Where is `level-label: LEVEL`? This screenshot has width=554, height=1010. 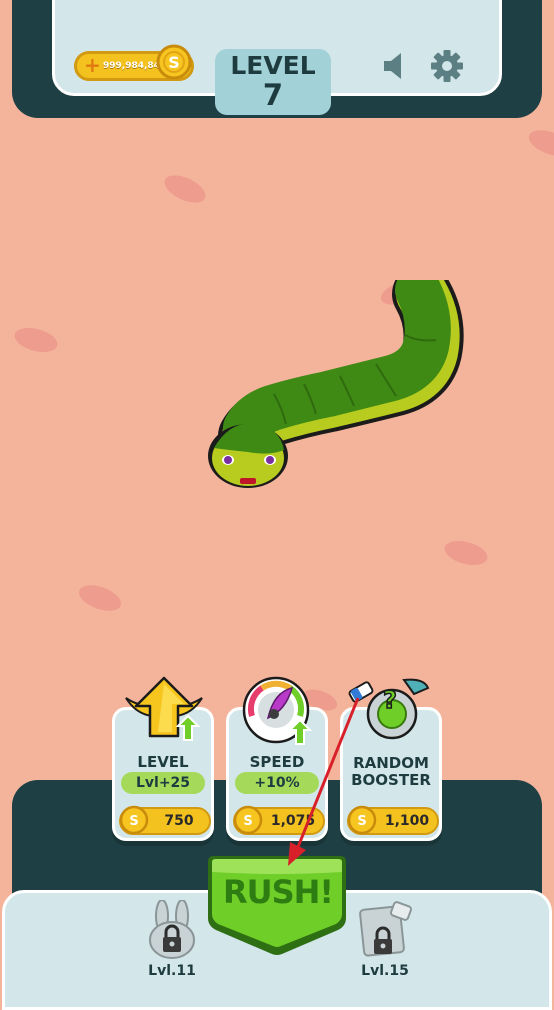
level-label: LEVEL is located at coordinates (273, 65).